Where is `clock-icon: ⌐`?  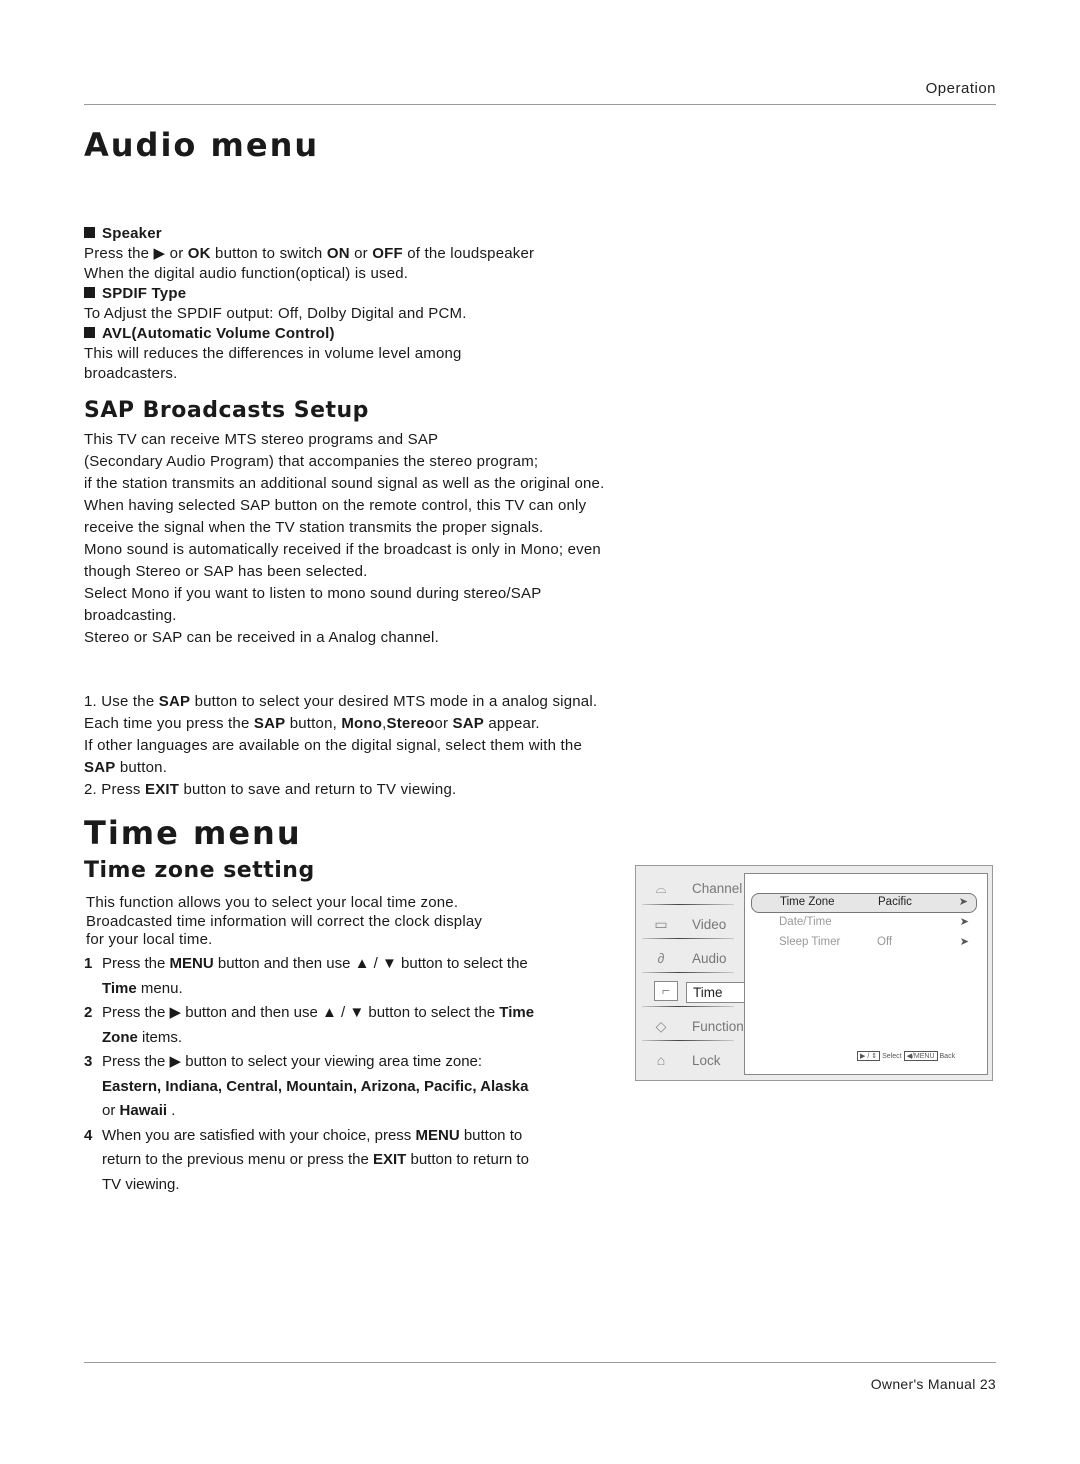
clock-icon: ⌐ is located at coordinates (666, 991).